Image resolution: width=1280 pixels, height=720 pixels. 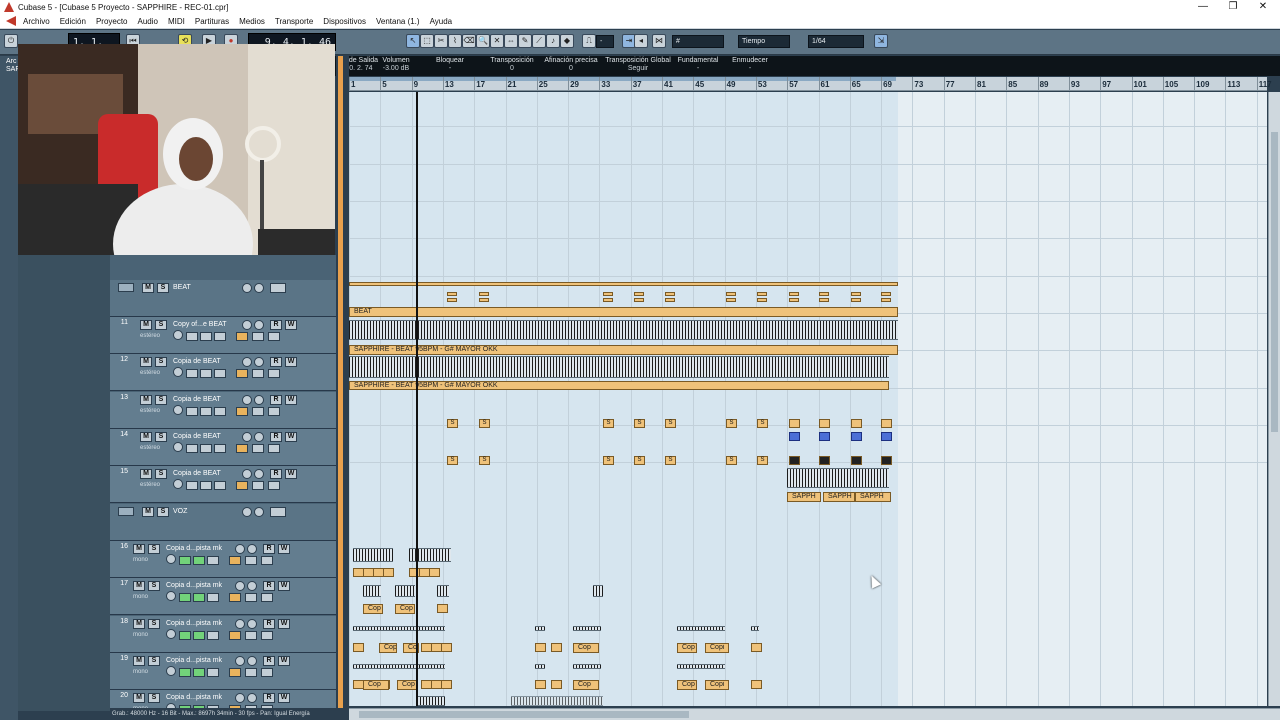 What do you see at coordinates (619, 385) in the screenshot?
I see `audio-part: SAPPHIRE - BEAT 95BPM - G# MAYOR OKK` at bounding box center [619, 385].